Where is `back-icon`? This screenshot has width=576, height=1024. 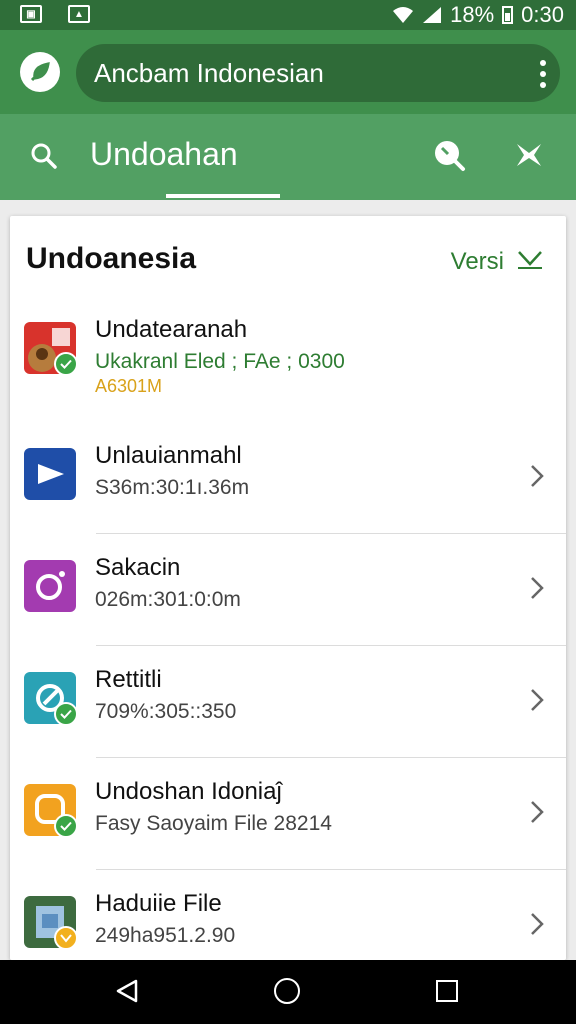
back-icon is located at coordinates (127, 991).